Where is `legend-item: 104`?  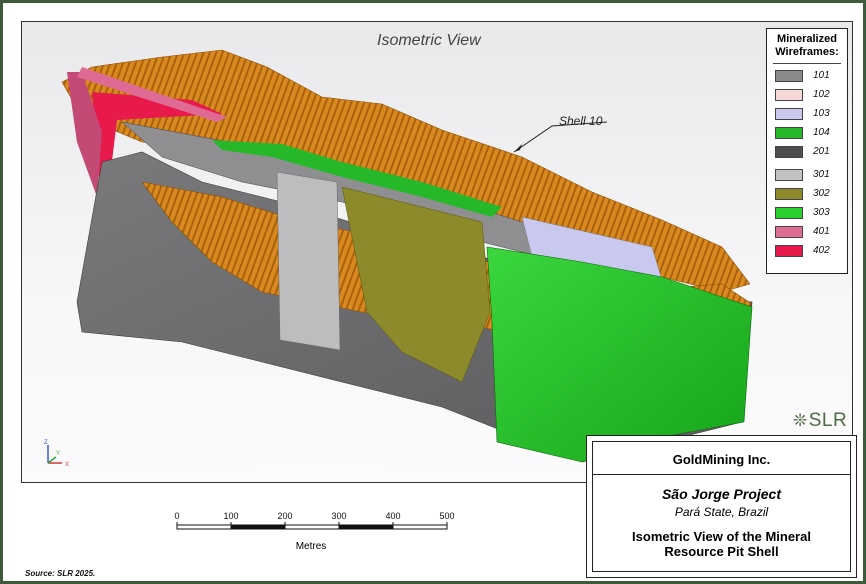
legend-item: 104 is located at coordinates (810, 133).